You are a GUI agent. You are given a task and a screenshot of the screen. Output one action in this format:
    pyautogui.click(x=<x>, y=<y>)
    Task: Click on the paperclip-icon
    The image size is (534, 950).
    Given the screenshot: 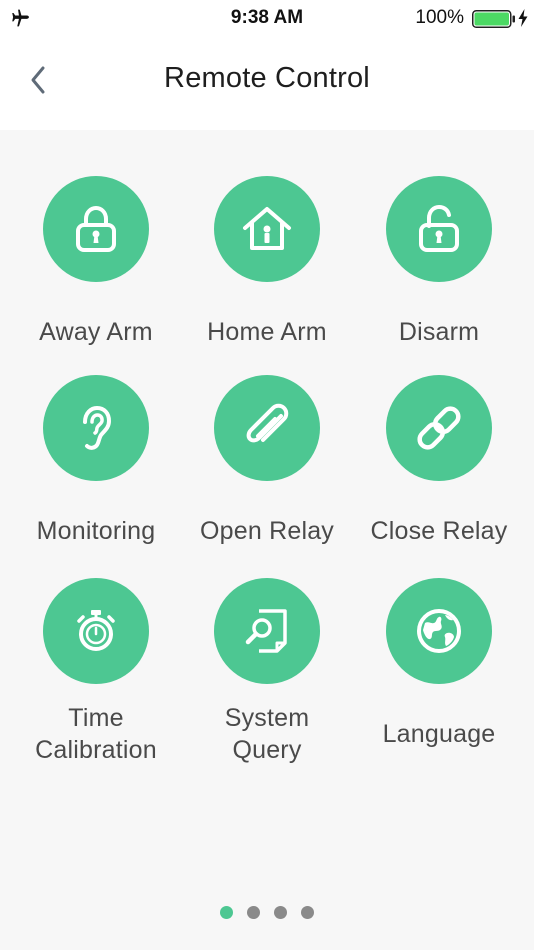 What is the action you would take?
    pyautogui.click(x=267, y=423)
    